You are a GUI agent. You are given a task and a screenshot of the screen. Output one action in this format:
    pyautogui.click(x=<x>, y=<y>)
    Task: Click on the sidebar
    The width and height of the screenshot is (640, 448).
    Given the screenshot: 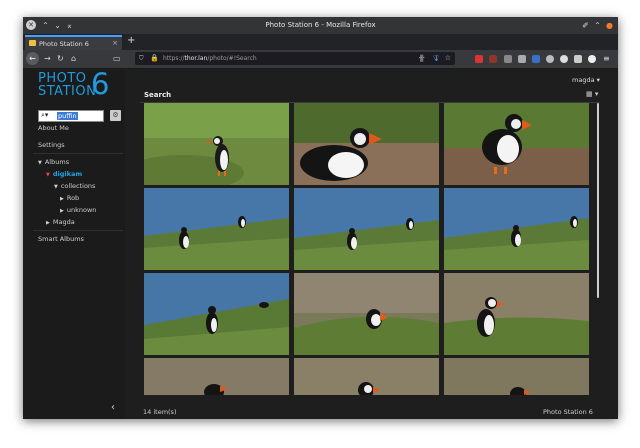 What is the action you would take?
    pyautogui.click(x=74, y=244)
    